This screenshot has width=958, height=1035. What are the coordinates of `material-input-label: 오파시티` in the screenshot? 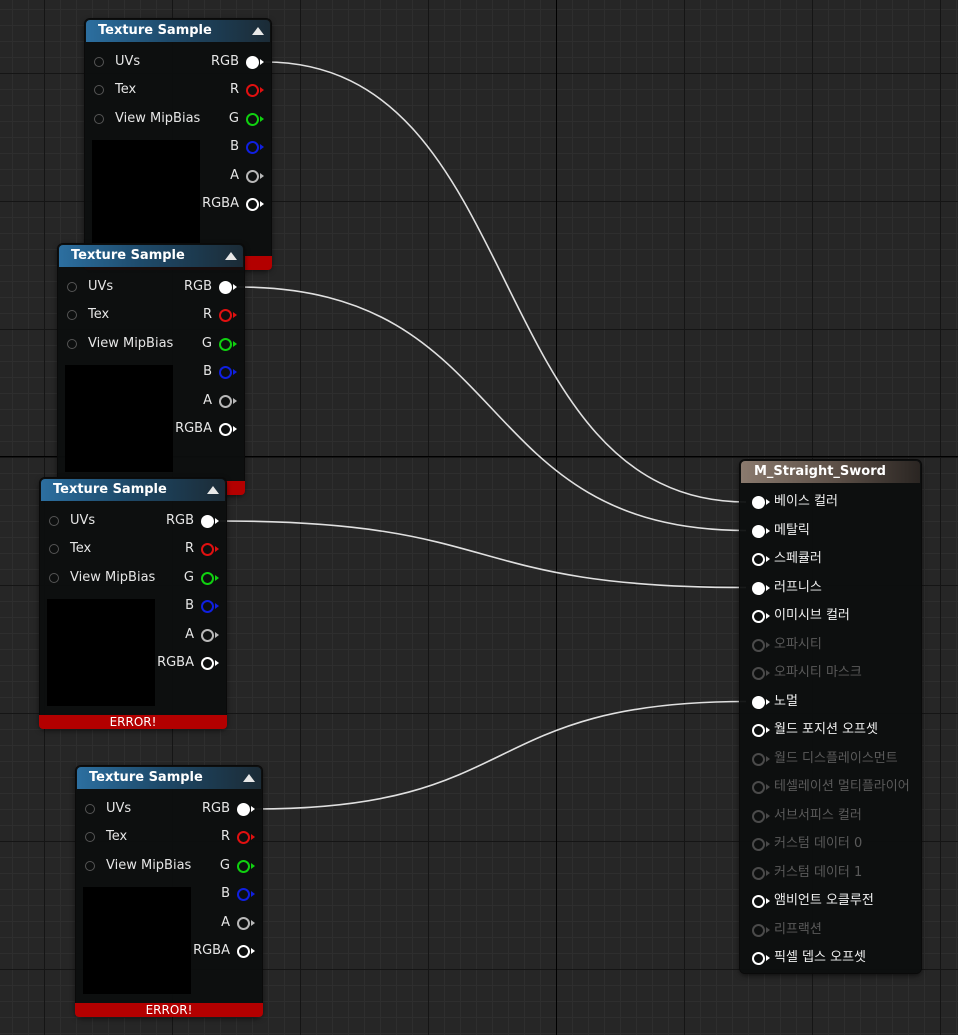 It's located at (798, 644).